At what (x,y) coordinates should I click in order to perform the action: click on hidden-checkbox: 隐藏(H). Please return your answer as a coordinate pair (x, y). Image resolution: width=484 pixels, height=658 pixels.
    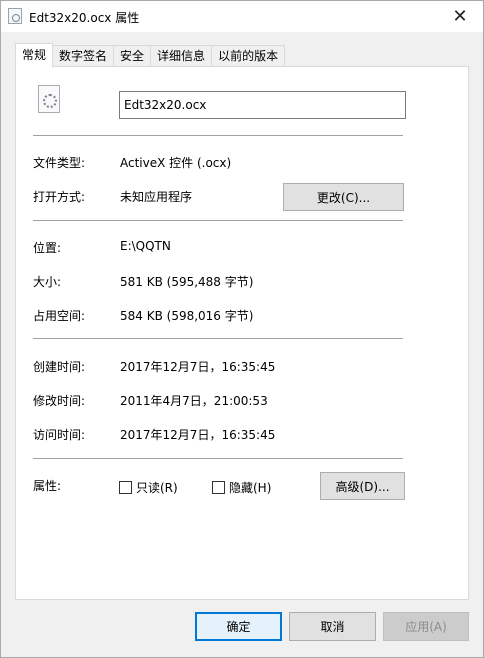
    Looking at the image, I should click on (241, 487).